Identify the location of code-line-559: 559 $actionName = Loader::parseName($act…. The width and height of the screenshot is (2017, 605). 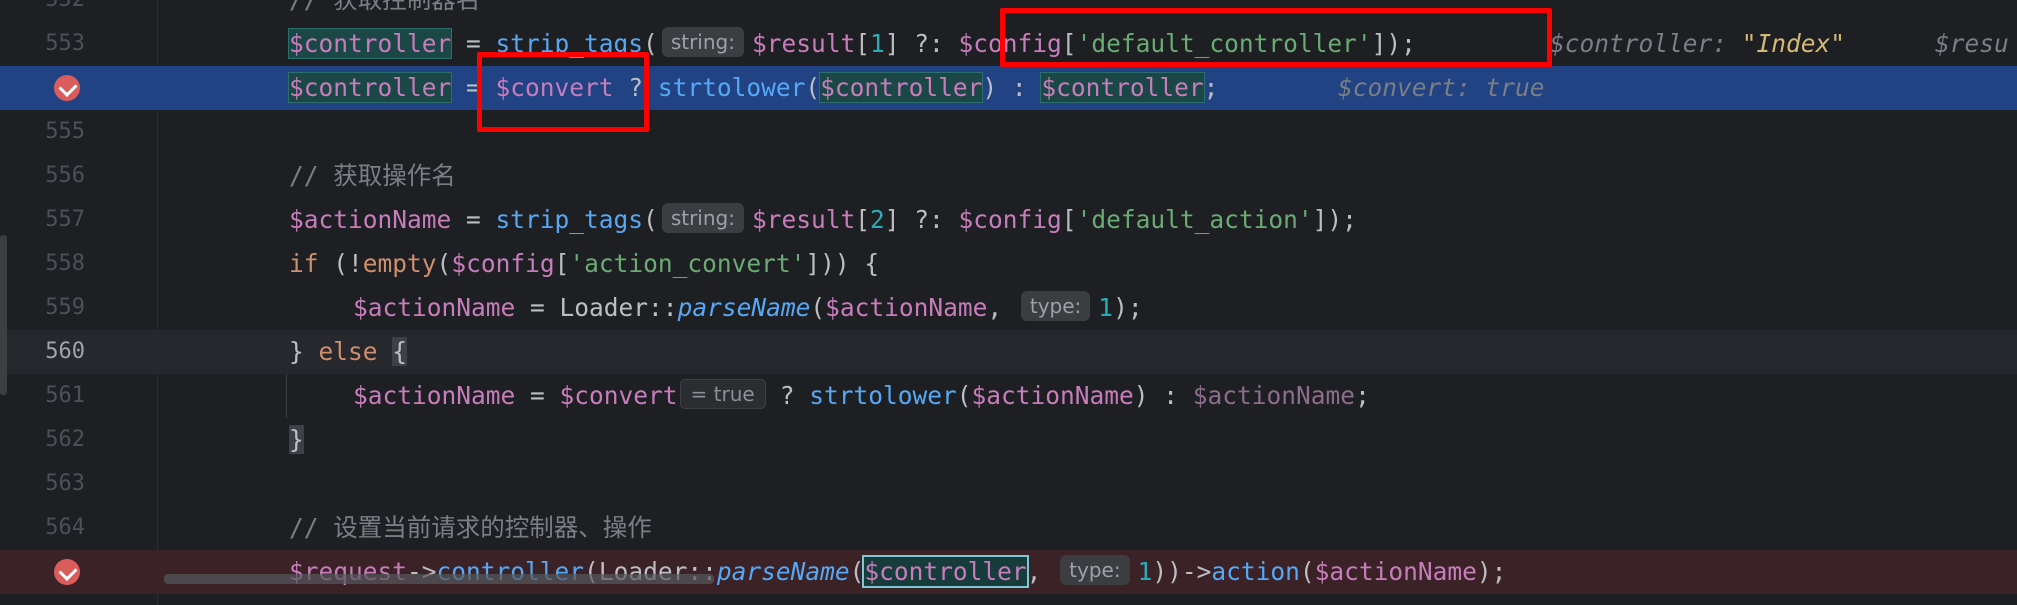
(1008, 308).